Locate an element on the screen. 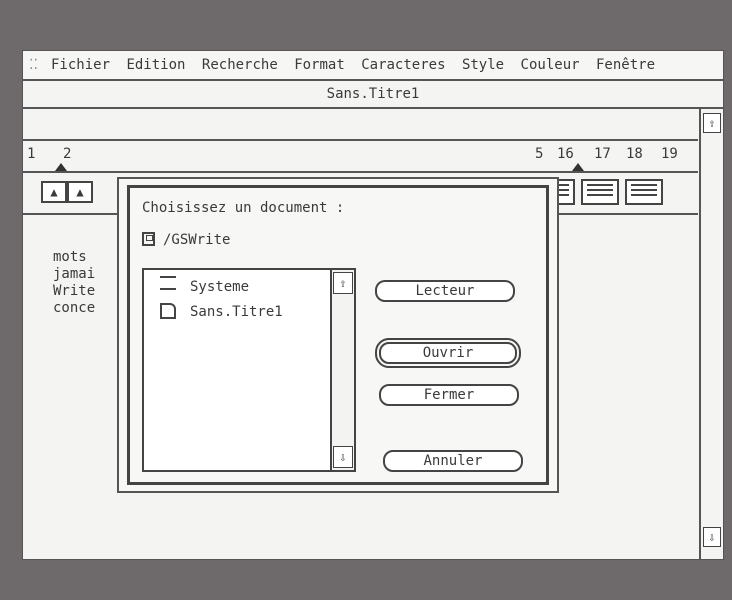  file-list-scrollbar: ⇧ ⇩ is located at coordinates (342, 370).